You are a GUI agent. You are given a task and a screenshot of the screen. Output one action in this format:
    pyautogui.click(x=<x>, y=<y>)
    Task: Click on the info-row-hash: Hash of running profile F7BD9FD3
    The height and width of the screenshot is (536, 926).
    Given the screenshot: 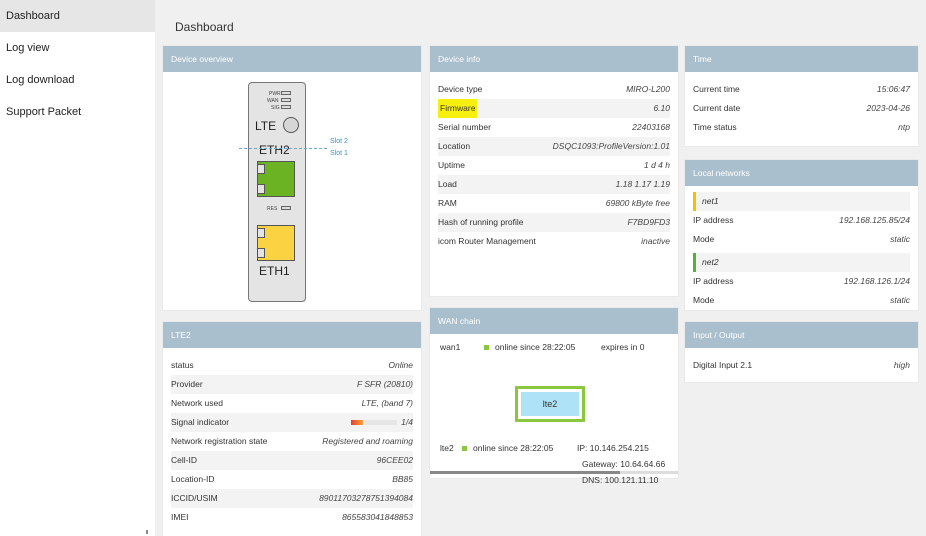 What is the action you would take?
    pyautogui.click(x=554, y=222)
    